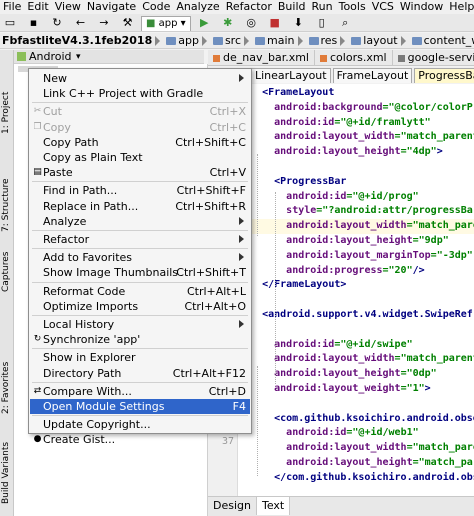 This screenshot has width=474, height=516. I want to click on menu-item-synchronize-app: ↻ Synchronize 'app', so click(140, 339).